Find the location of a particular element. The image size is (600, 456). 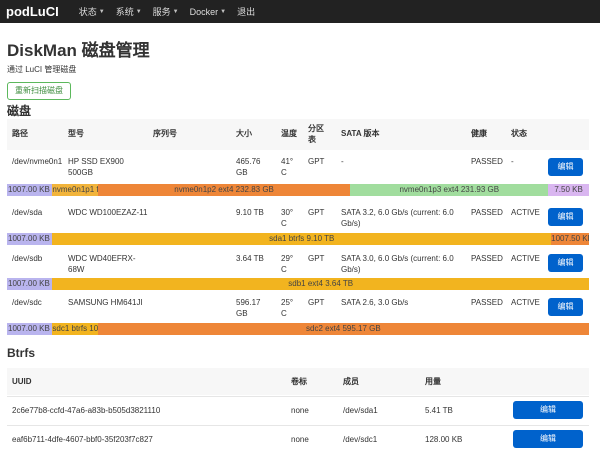

header-partition-table: 分区表 is located at coordinates (316, 134).